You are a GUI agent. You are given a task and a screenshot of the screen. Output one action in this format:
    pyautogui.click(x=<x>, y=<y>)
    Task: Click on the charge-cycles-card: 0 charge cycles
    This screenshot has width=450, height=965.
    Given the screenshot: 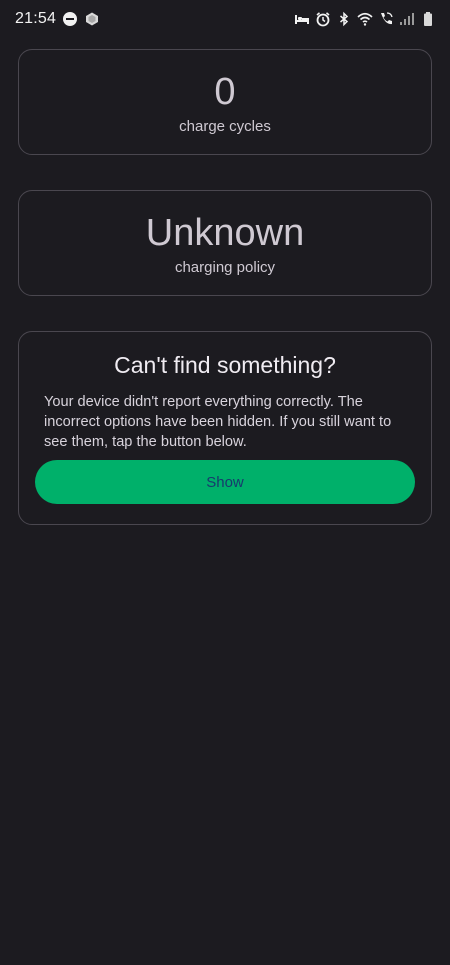 What is the action you would take?
    pyautogui.click(x=225, y=102)
    